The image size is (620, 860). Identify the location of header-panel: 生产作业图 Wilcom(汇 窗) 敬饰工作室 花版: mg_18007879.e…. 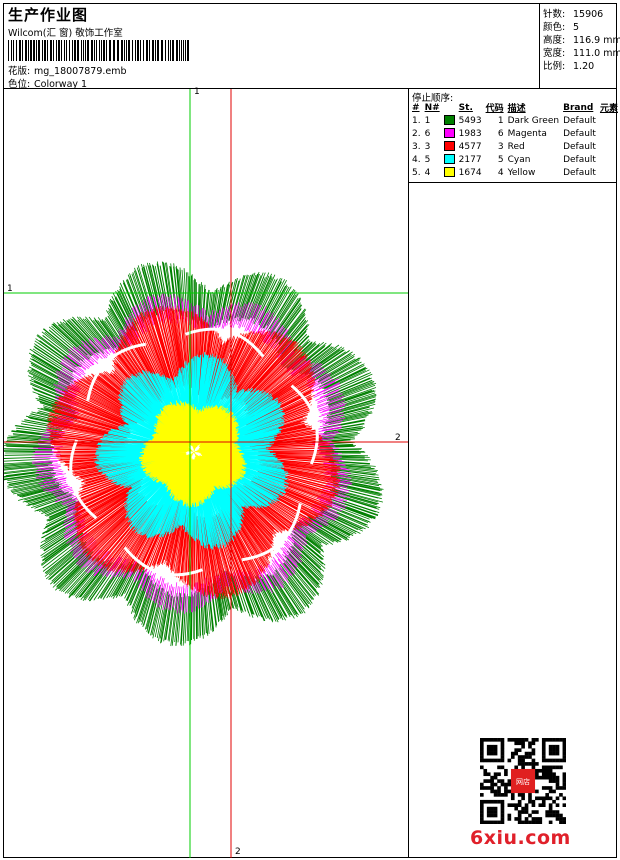
(271, 47).